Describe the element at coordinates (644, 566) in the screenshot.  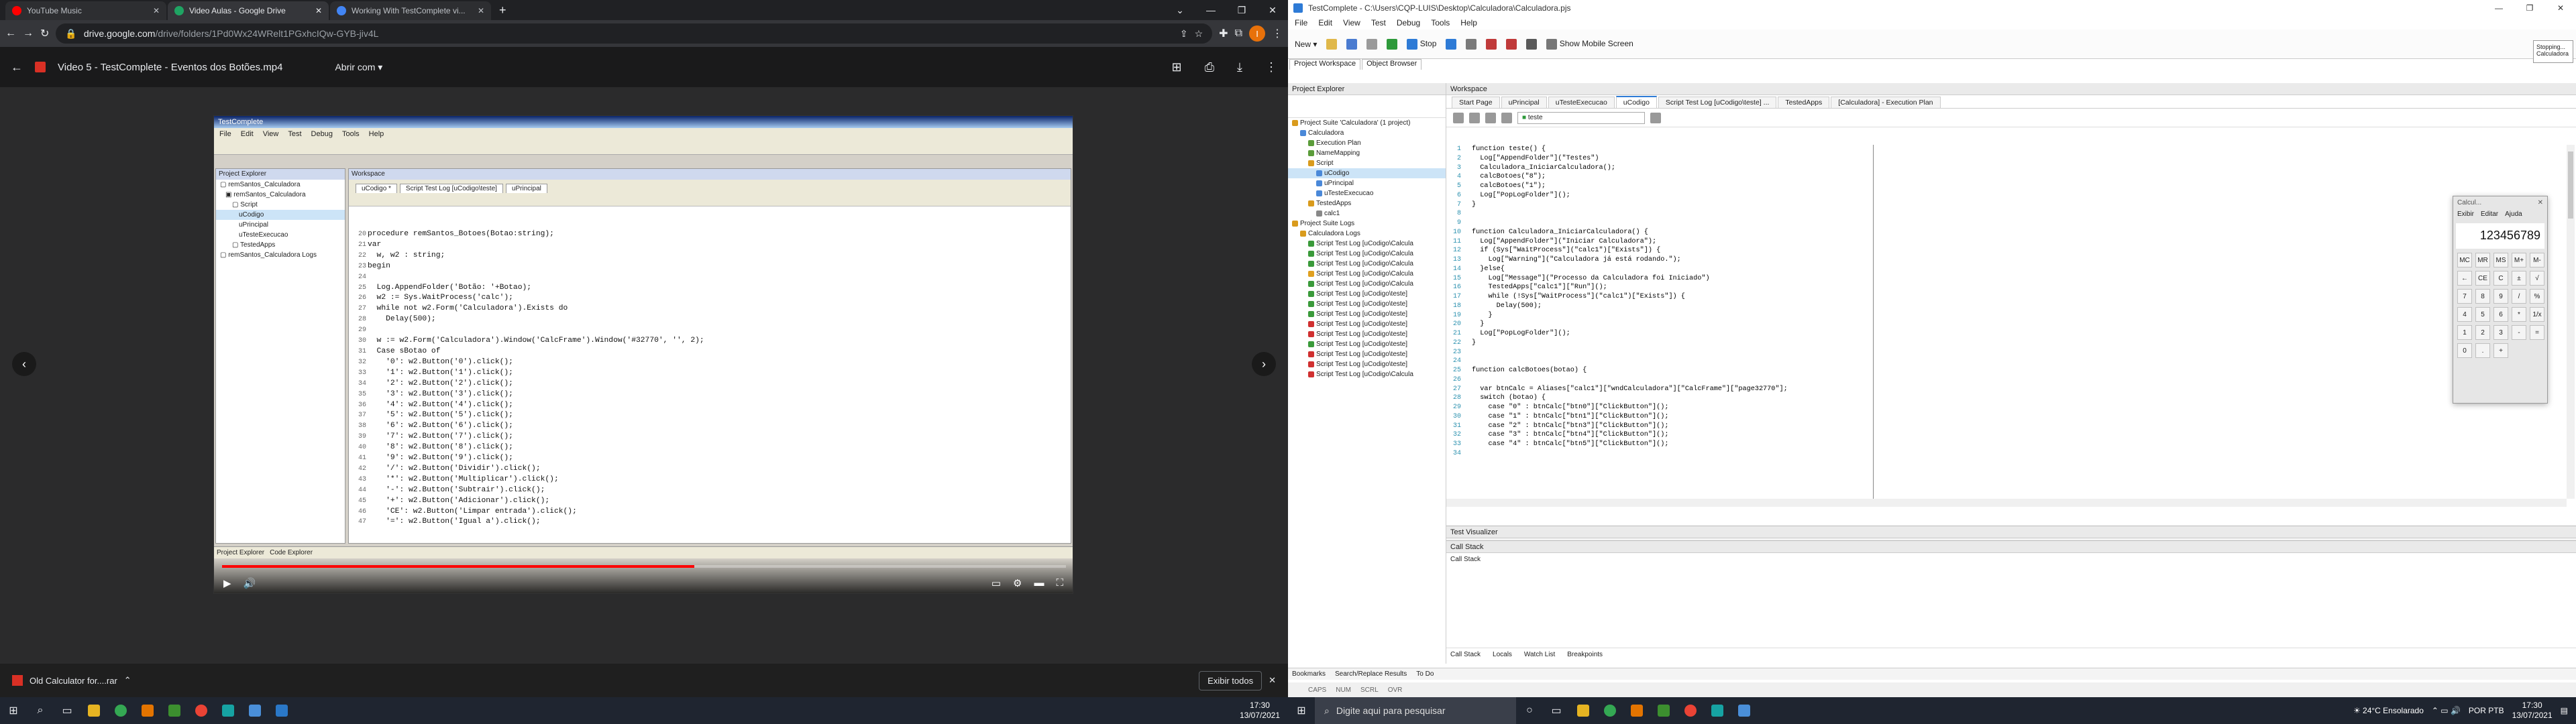
I see `video-progress-bar` at that location.